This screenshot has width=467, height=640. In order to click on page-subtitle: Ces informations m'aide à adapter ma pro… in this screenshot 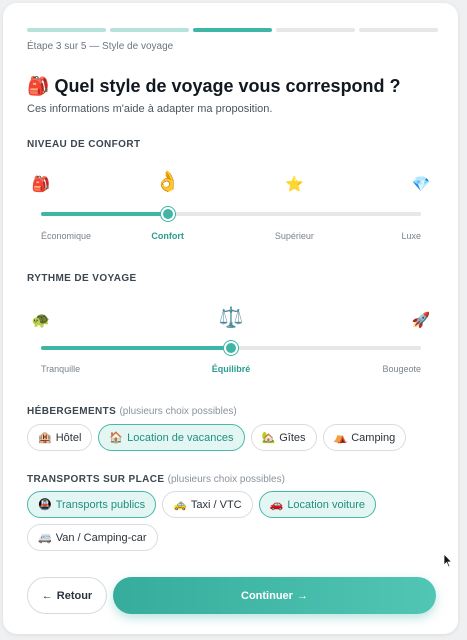, I will do `click(150, 109)`.